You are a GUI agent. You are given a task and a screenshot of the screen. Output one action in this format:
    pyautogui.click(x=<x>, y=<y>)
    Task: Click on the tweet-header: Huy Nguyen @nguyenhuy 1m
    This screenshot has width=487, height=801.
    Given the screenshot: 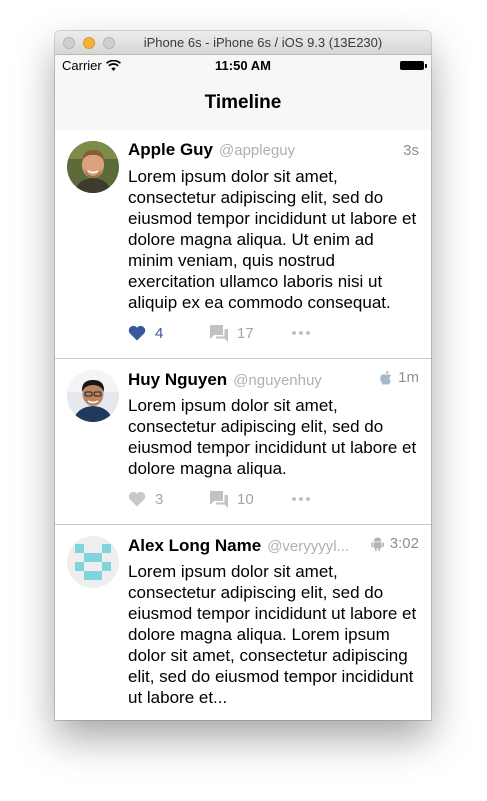 What is the action you would take?
    pyautogui.click(x=273, y=381)
    